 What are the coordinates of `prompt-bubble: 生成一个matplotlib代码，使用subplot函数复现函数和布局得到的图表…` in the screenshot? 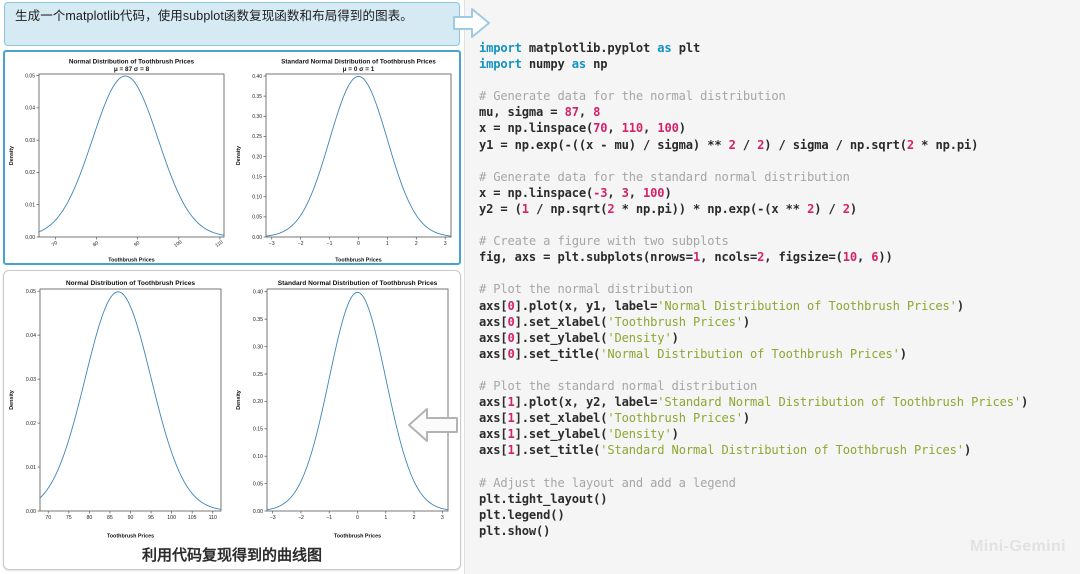 It's located at (232, 24).